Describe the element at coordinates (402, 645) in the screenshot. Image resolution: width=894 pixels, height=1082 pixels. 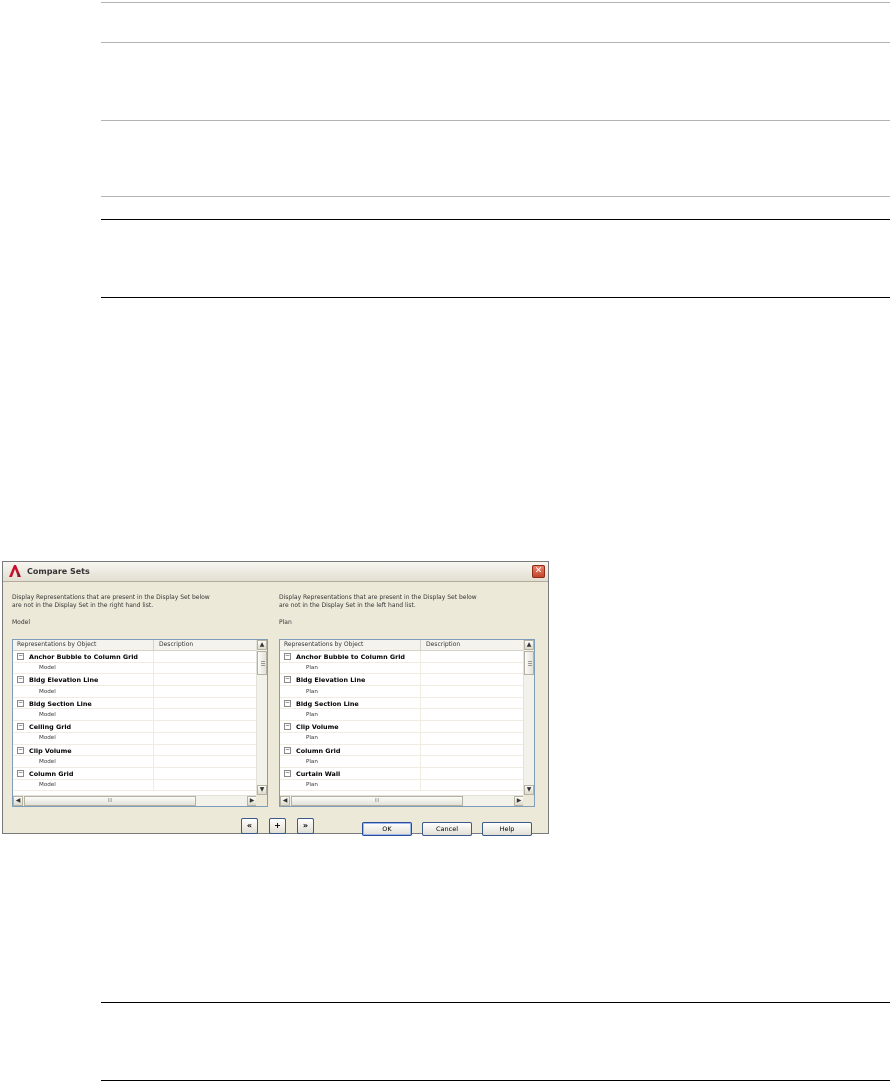
I see `right-list-header: Representations by Object Description` at that location.